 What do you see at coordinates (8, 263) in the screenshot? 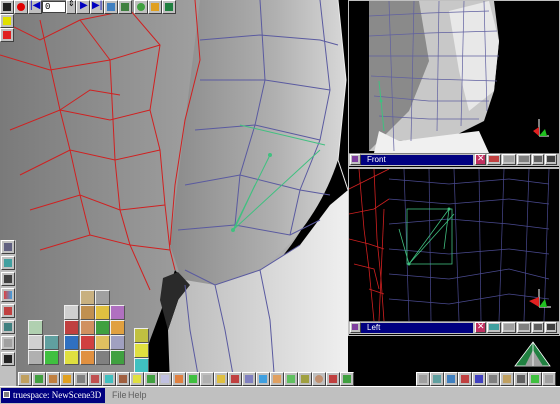
I see `axes-icon` at bounding box center [8, 263].